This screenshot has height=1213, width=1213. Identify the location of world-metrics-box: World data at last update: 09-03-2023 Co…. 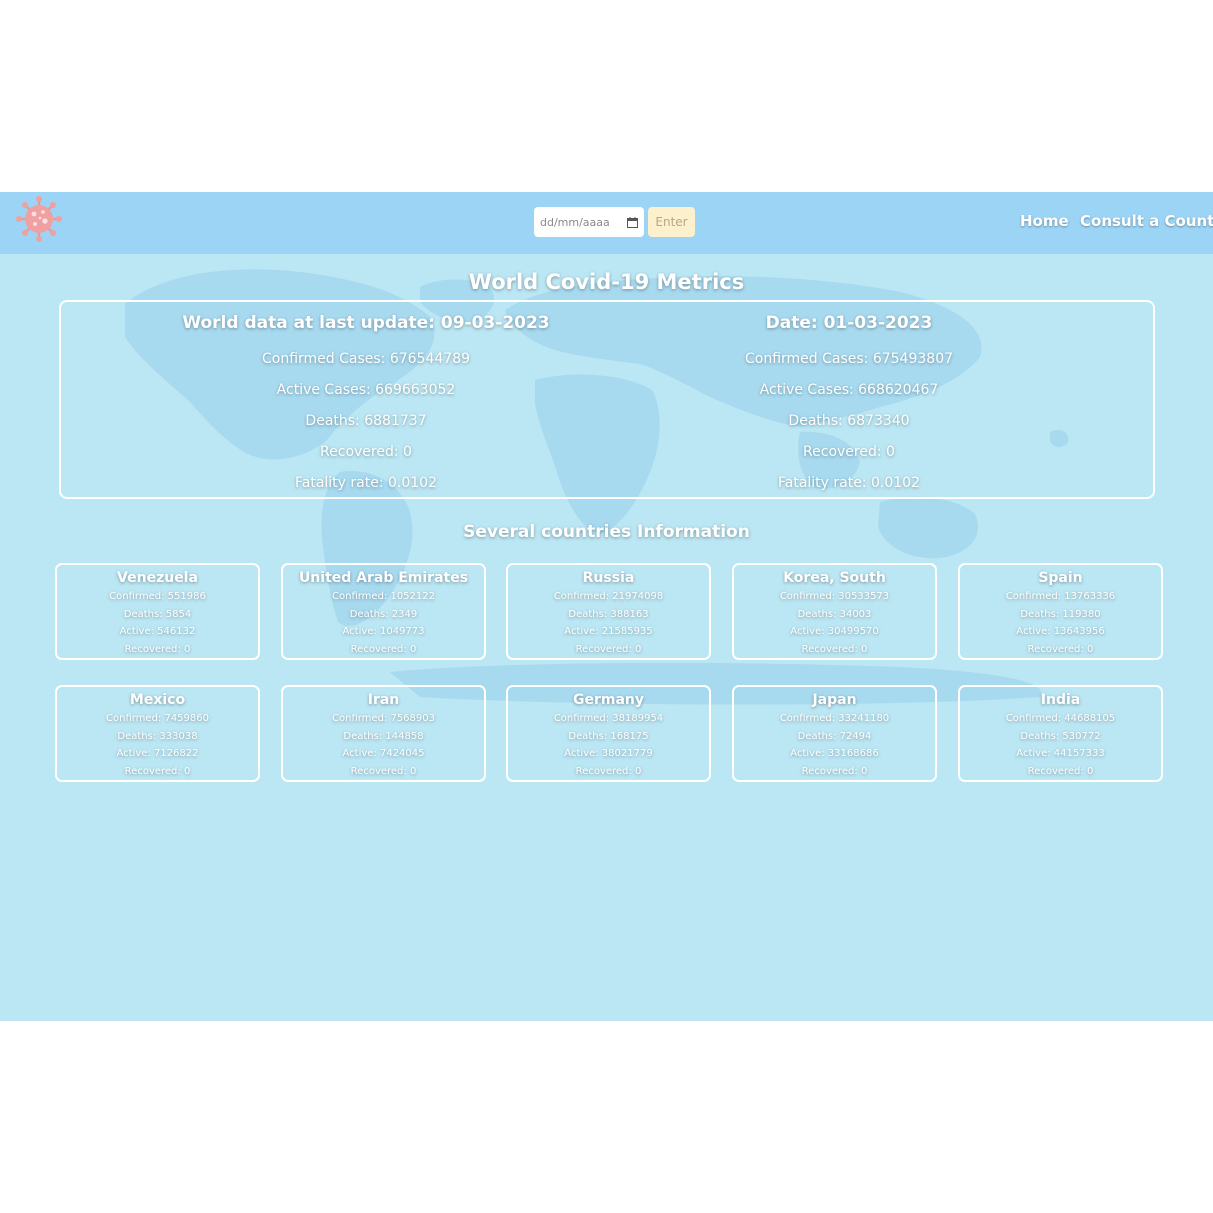
(607, 399).